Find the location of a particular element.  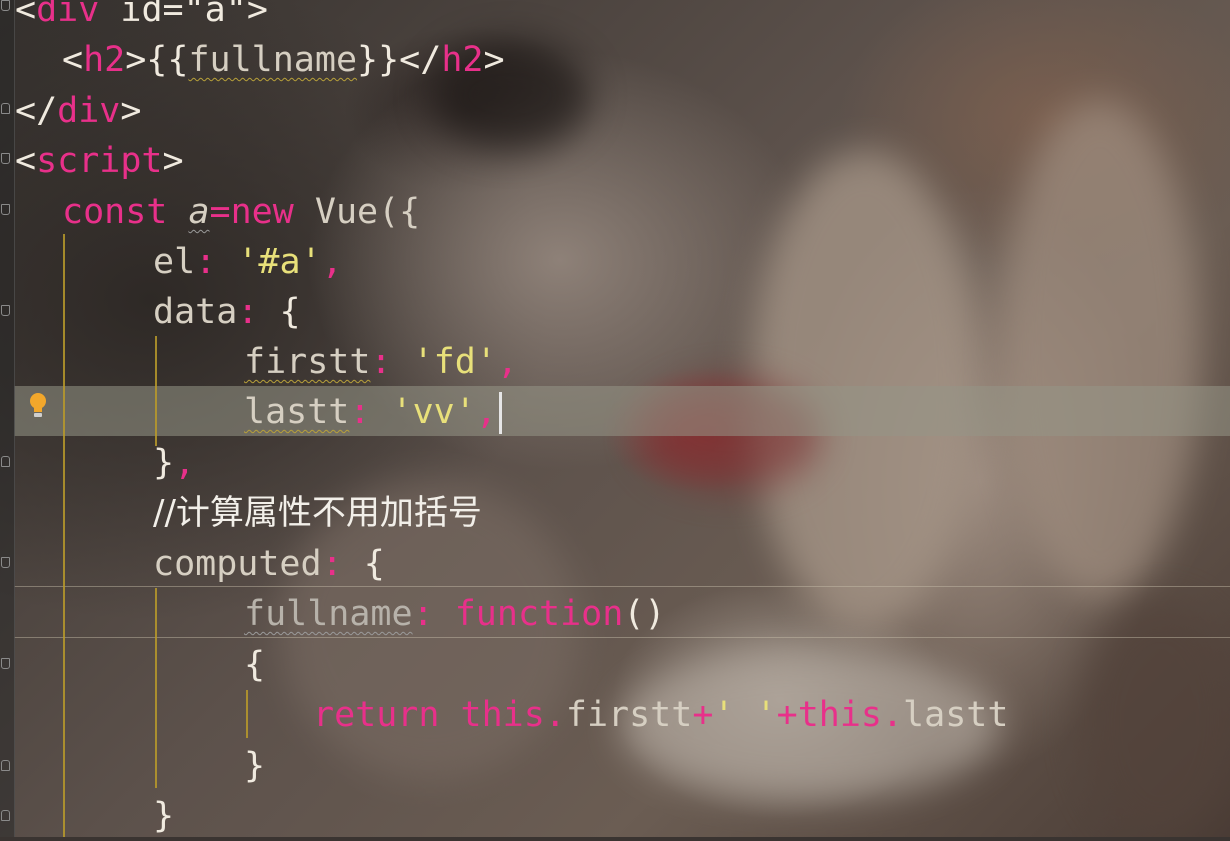

code-line: const a=new Vue({ is located at coordinates (241, 212).